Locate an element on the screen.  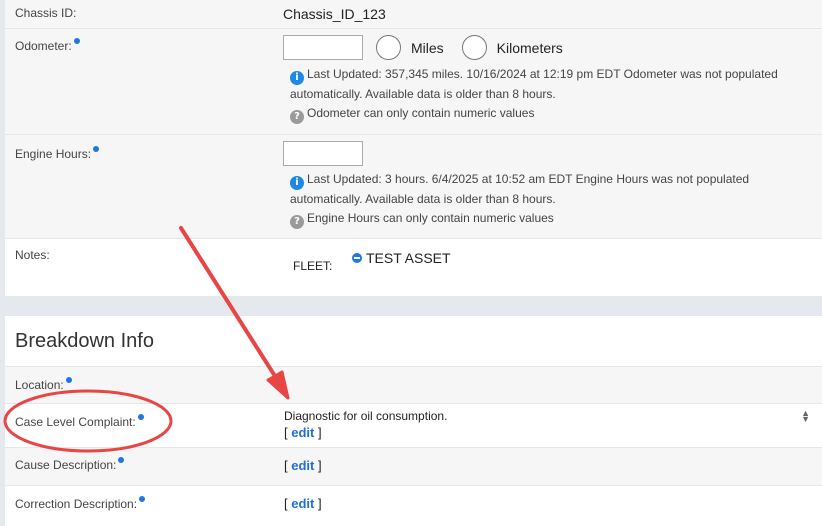
cause-label-text: Cause Description: is located at coordinates (66, 465).